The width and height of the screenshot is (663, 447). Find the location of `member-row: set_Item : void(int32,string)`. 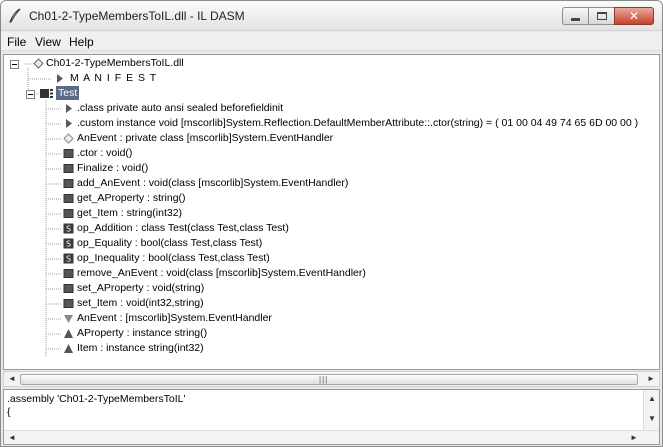

member-row: set_Item : void(int32,string) is located at coordinates (331, 303).